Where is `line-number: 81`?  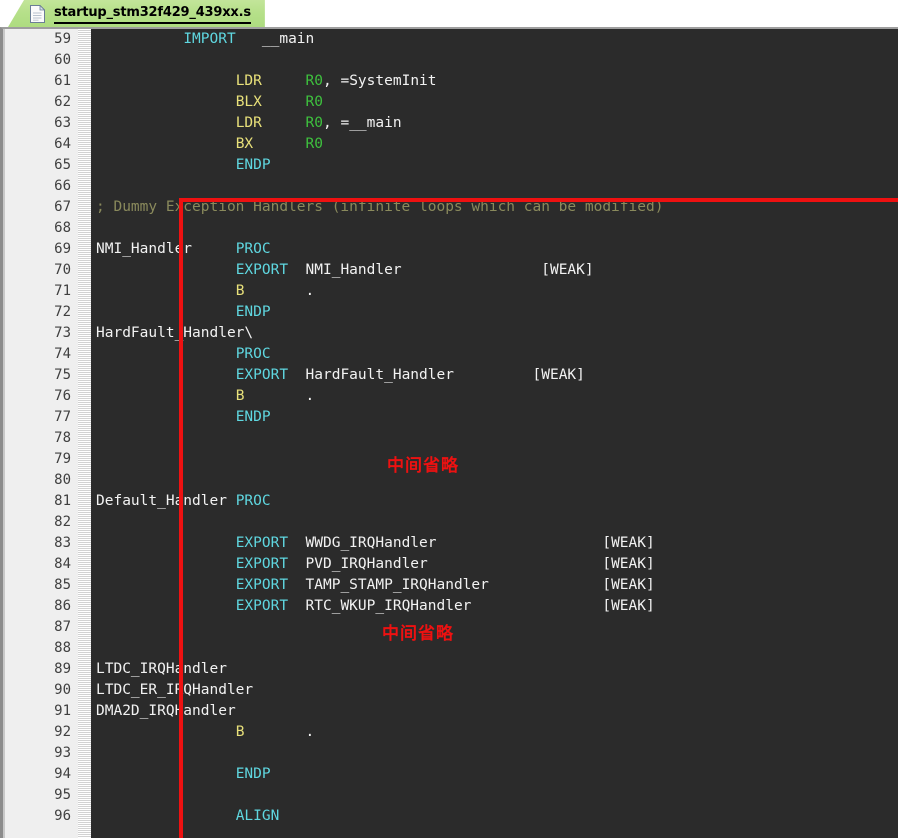
line-number: 81 is located at coordinates (62, 501).